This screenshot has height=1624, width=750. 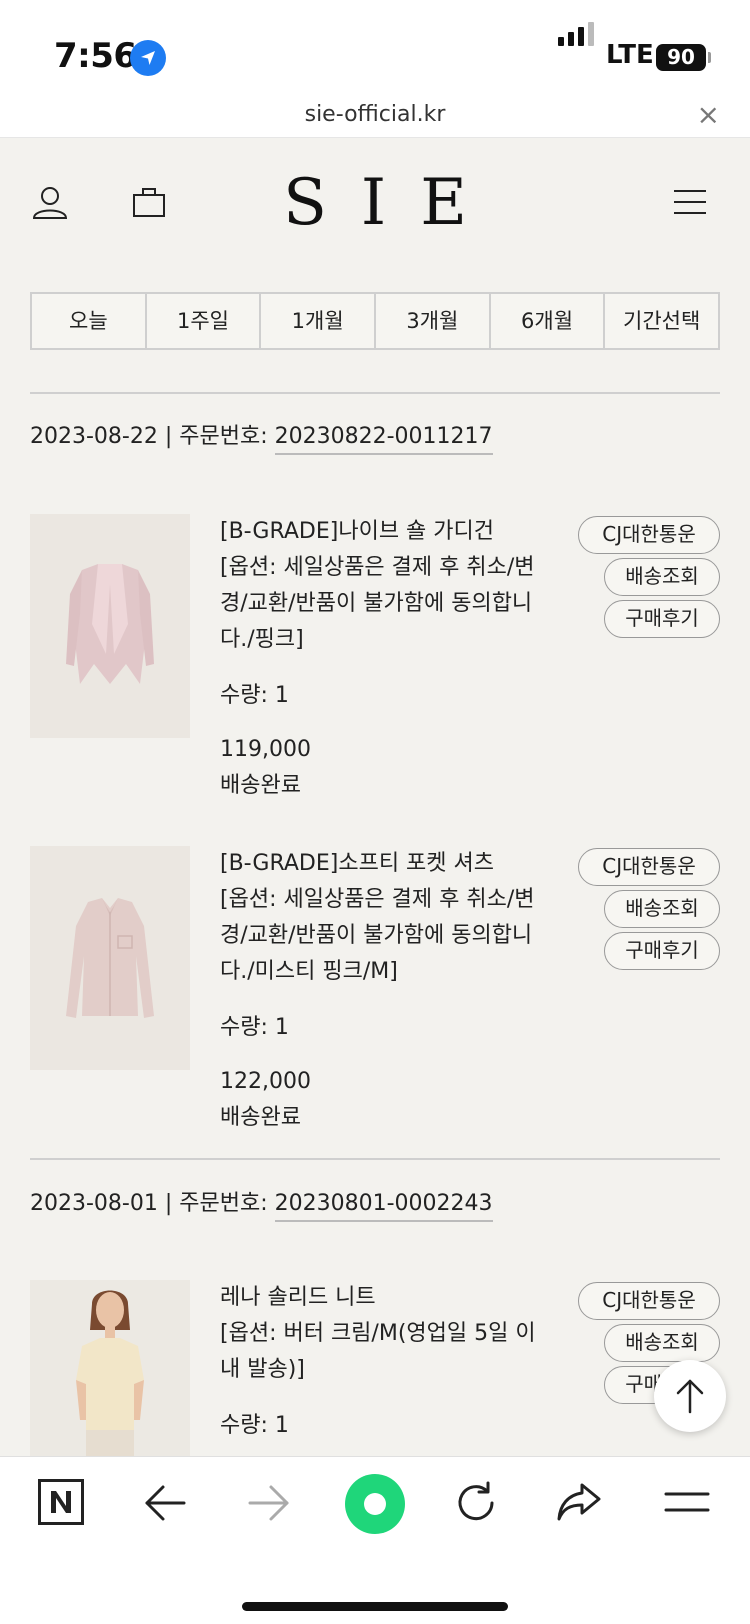 I want to click on tab-1-week: 1주일, so click(x=204, y=321).